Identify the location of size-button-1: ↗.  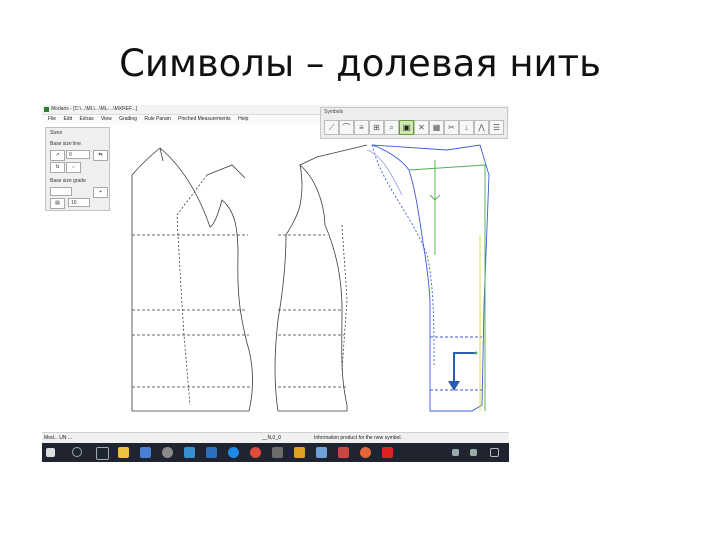
(57, 155).